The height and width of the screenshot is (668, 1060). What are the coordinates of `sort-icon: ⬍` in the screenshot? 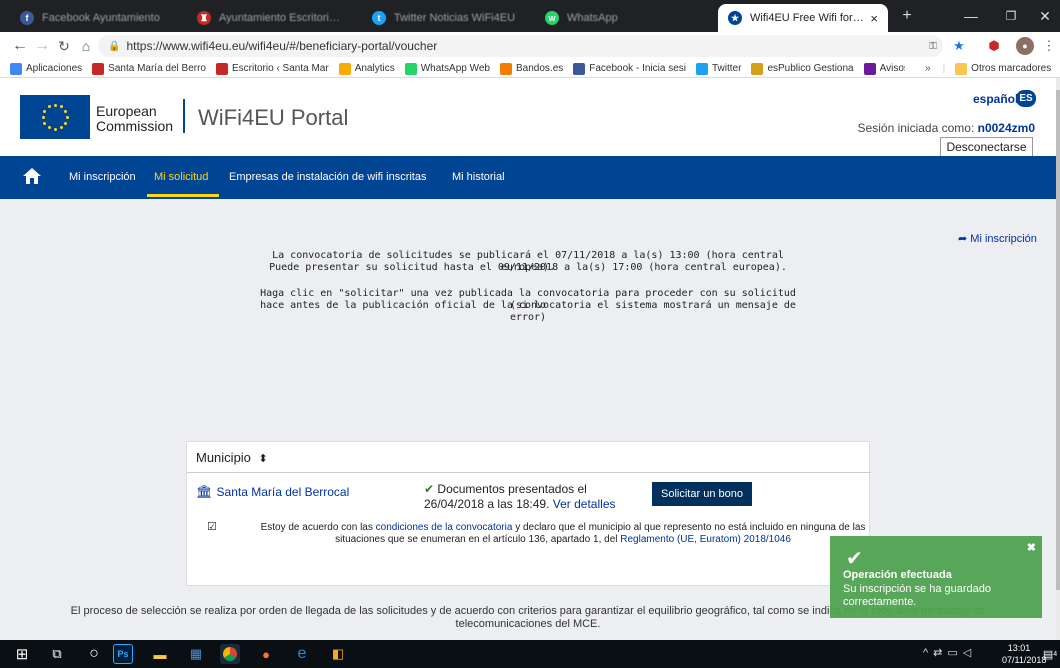 It's located at (263, 459).